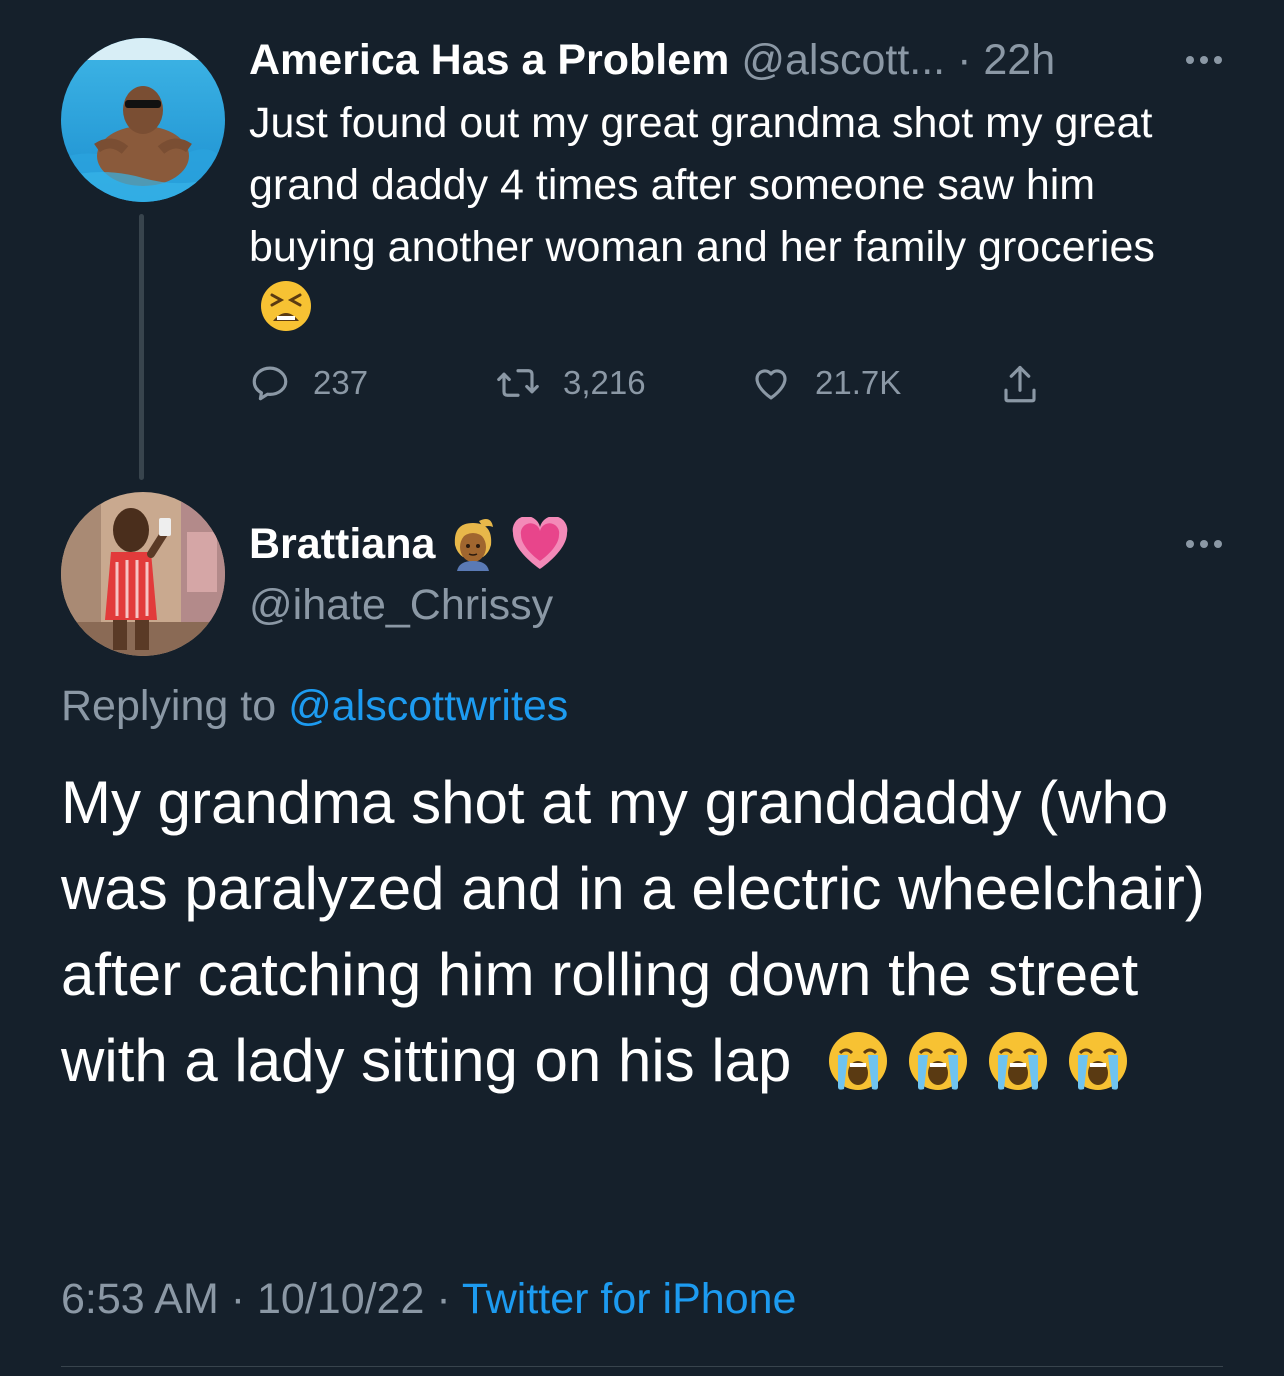 The image size is (1284, 1376). Describe the element at coordinates (642, 1366) in the screenshot. I see `bottom-divider` at that location.